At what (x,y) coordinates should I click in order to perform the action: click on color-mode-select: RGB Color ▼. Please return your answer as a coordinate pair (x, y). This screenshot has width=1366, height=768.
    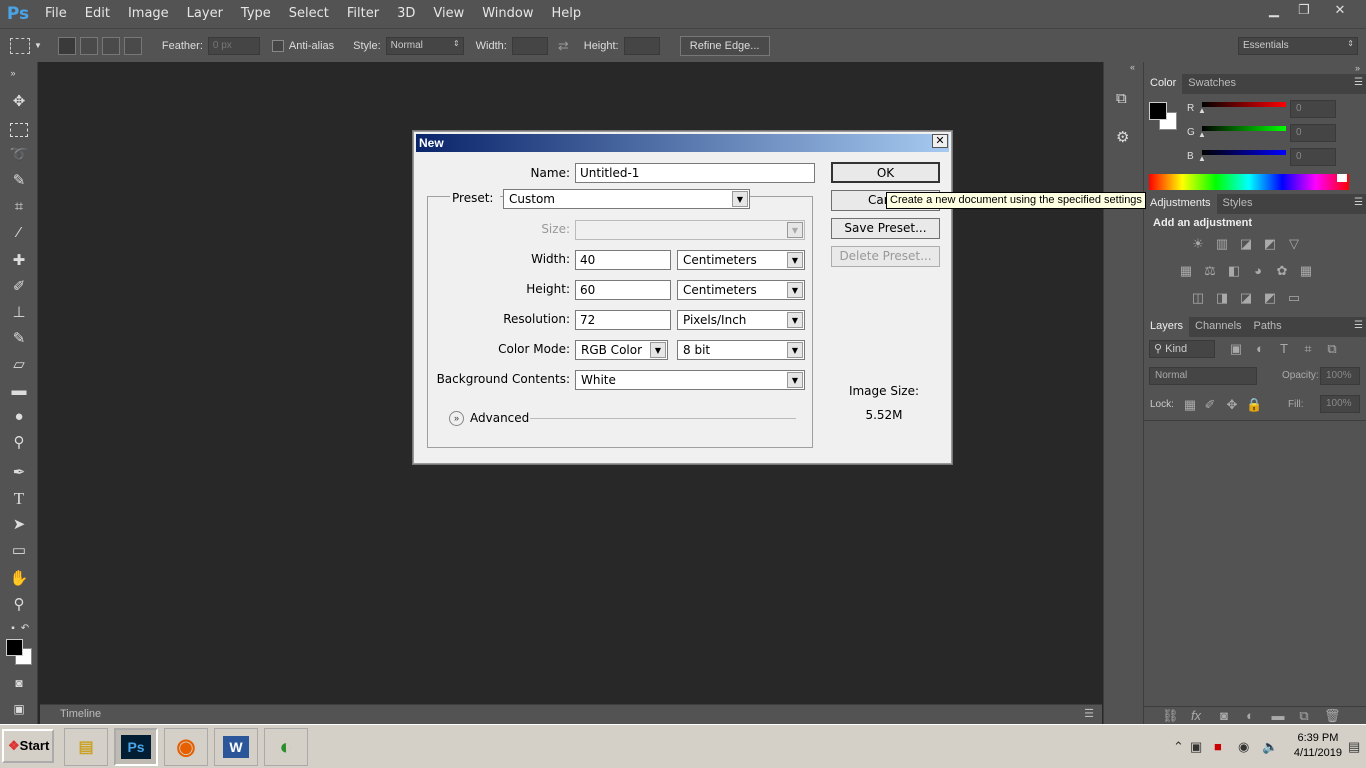
    Looking at the image, I should click on (621, 350).